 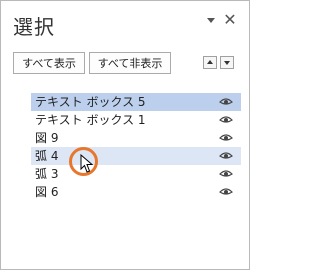 I want to click on list-item-label: テキスト ボックス 5, so click(x=90, y=102).